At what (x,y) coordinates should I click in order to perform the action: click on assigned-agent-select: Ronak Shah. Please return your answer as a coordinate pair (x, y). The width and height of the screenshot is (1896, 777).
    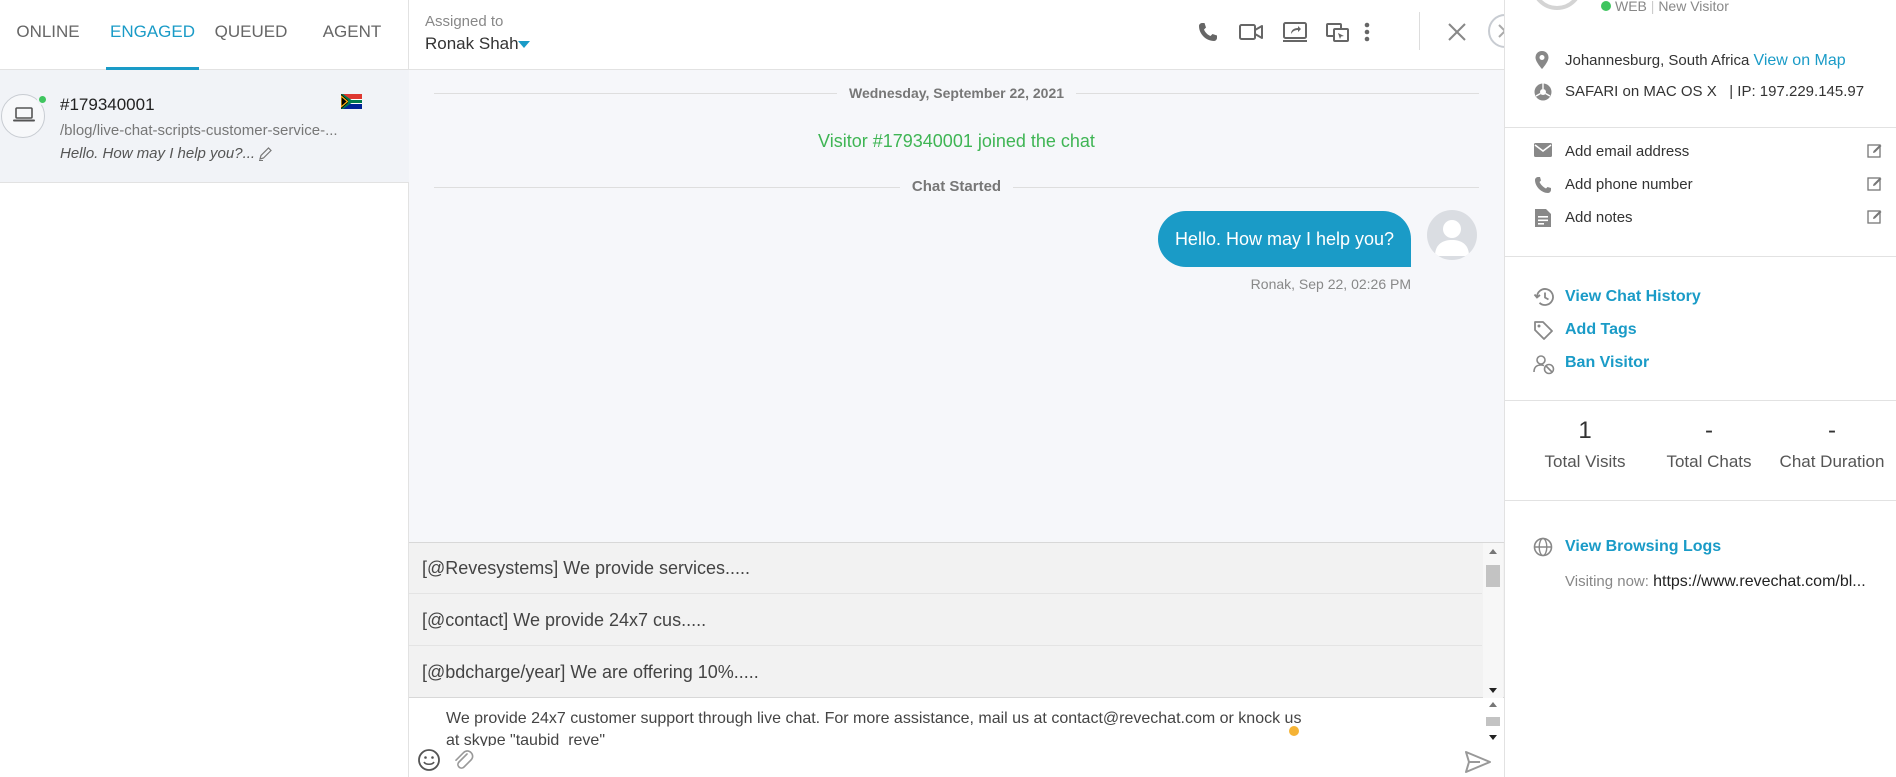
    Looking at the image, I should click on (472, 44).